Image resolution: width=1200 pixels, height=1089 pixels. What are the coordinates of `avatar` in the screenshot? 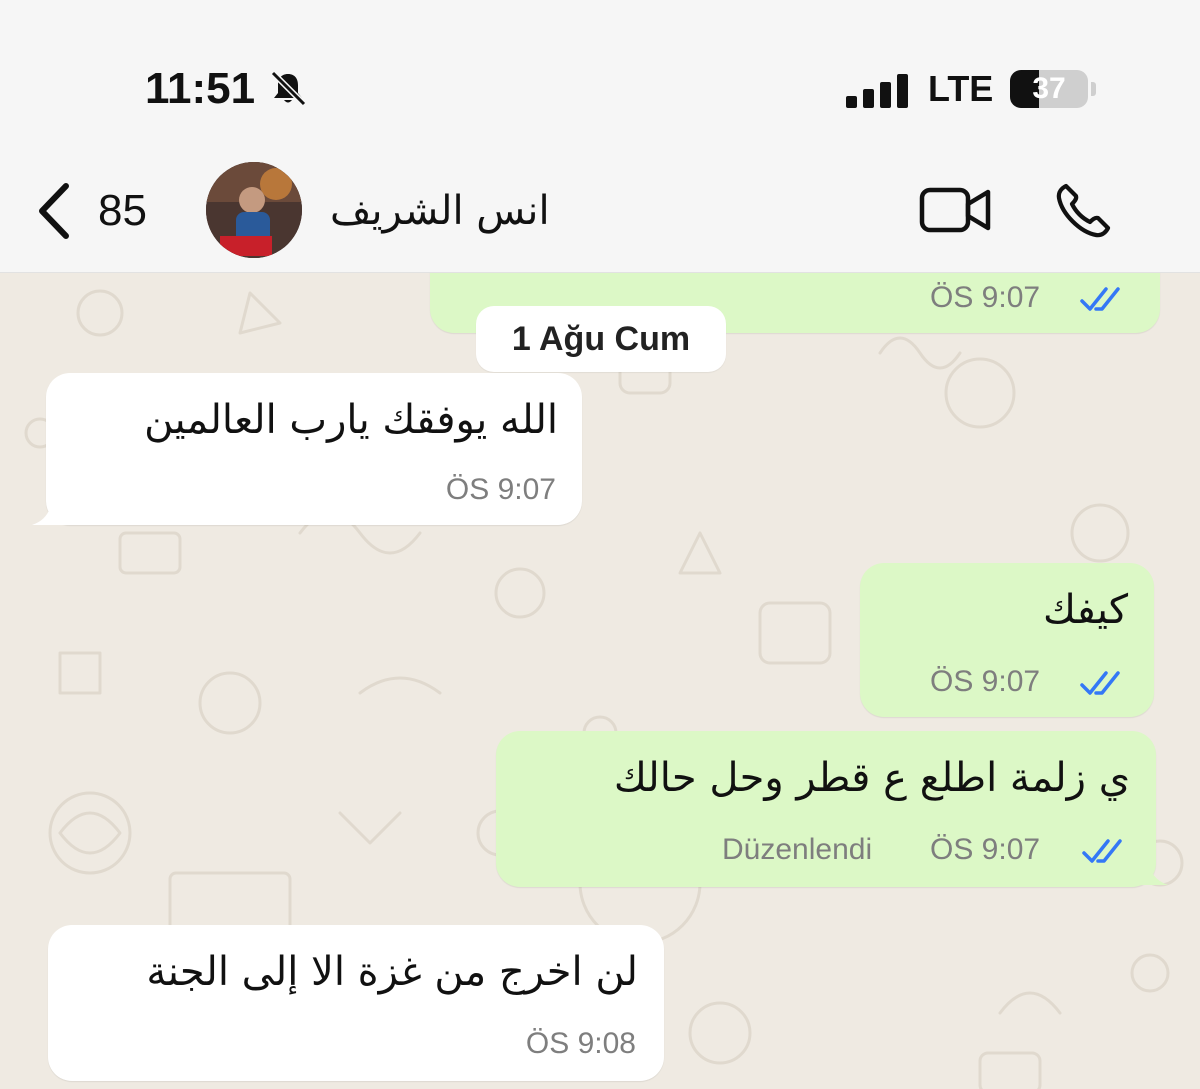 It's located at (254, 210).